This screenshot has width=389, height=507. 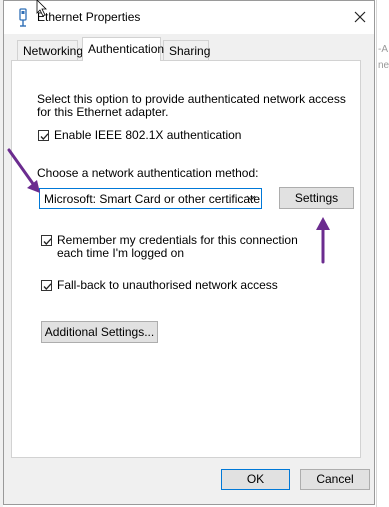 What do you see at coordinates (148, 173) in the screenshot?
I see `method-label: Choose a network authentication method:` at bounding box center [148, 173].